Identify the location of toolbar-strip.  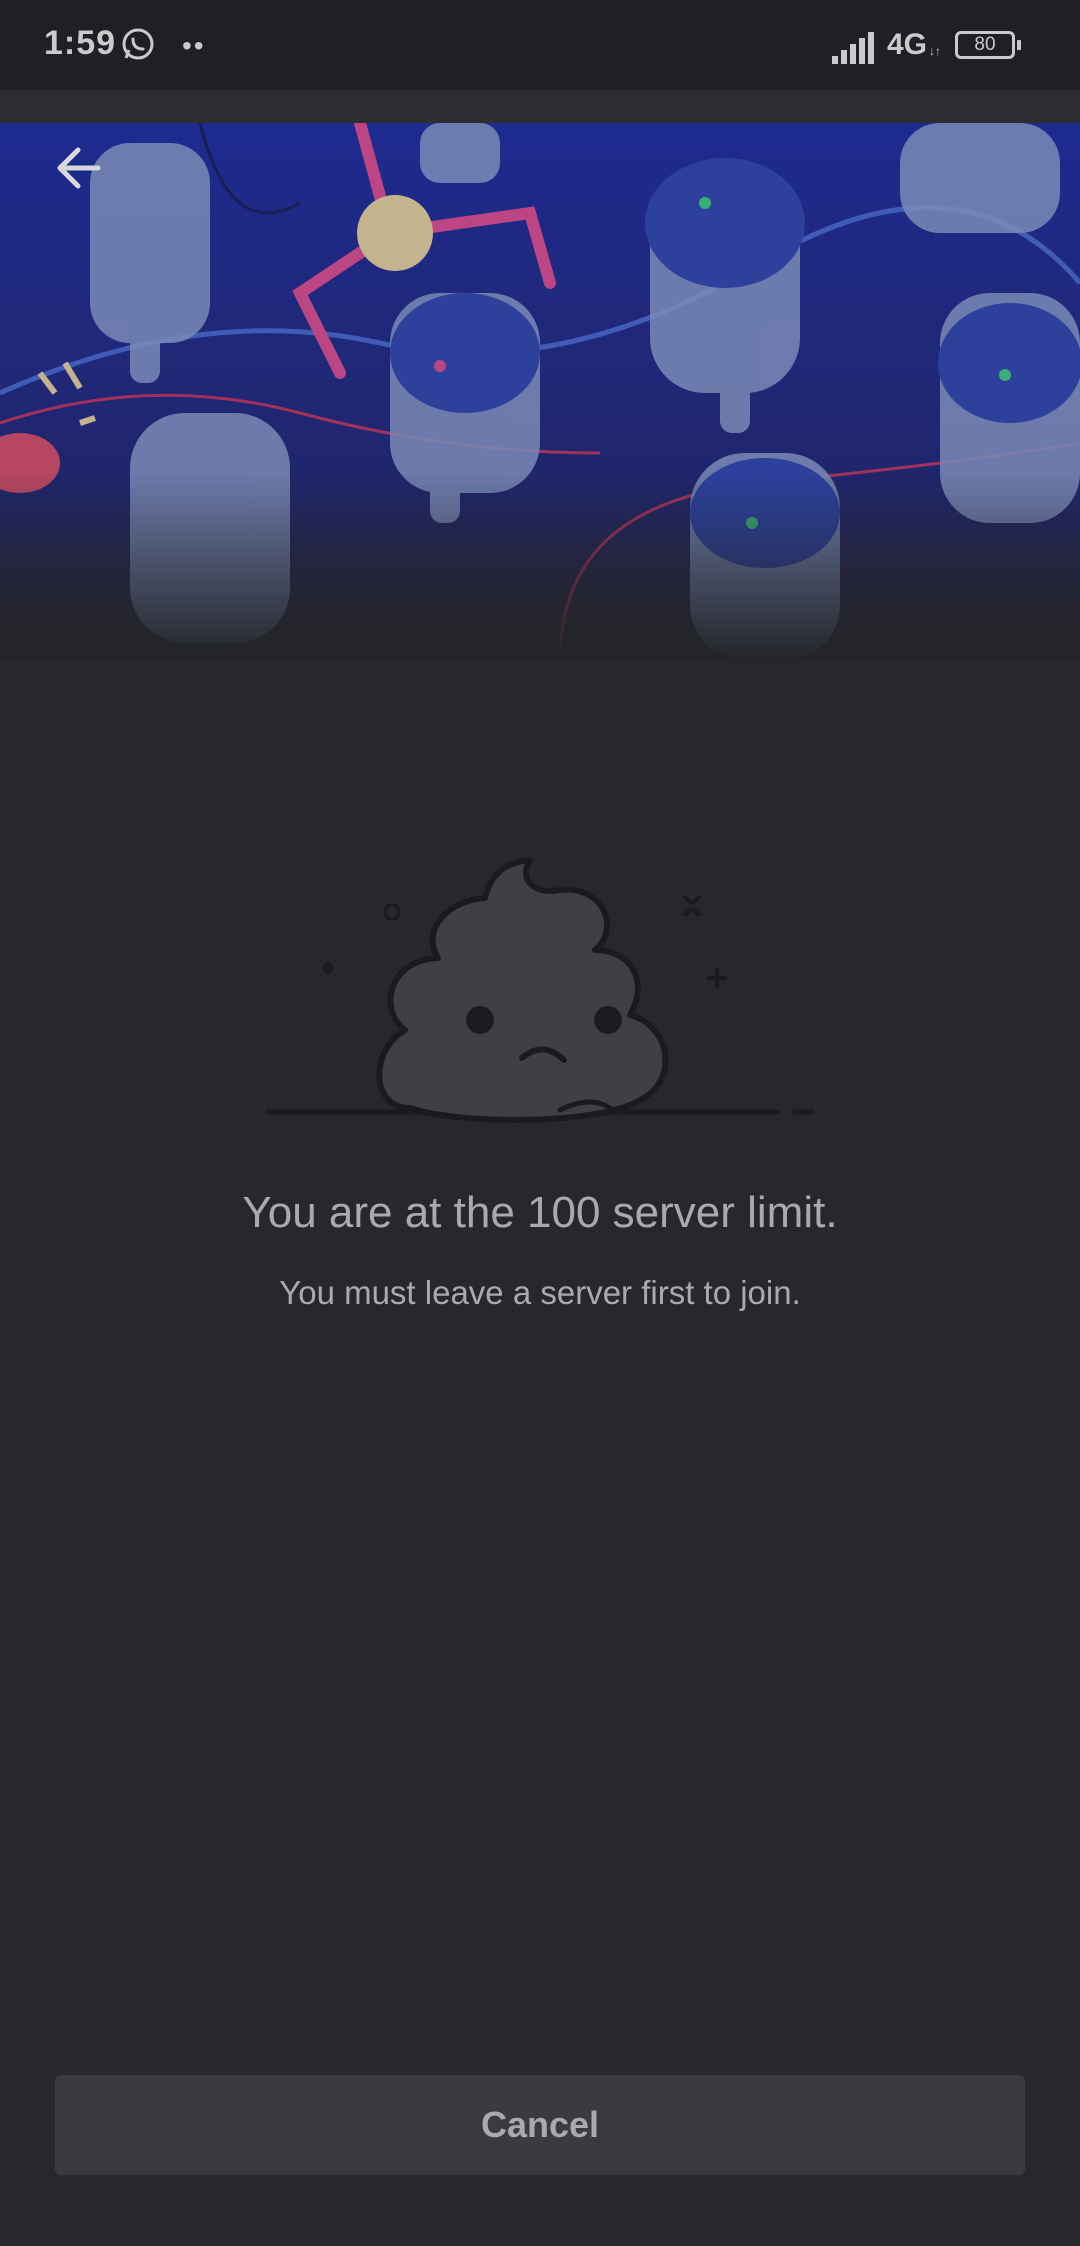
(540, 106).